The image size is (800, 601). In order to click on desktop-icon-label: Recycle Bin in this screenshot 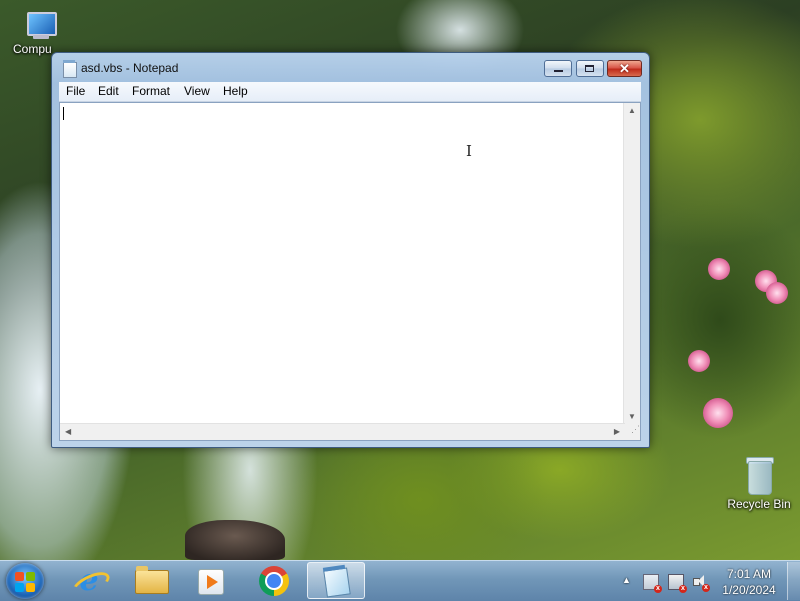, I will do `click(759, 504)`.